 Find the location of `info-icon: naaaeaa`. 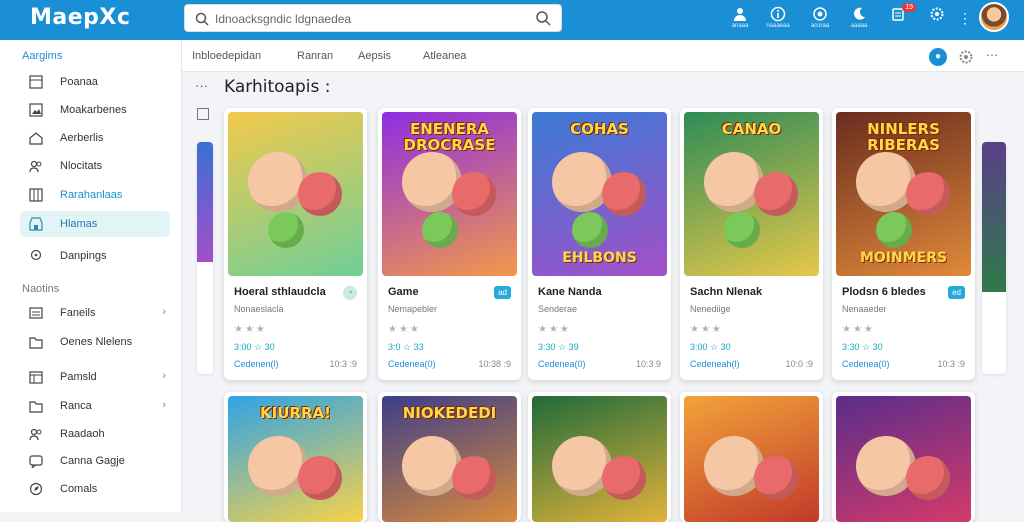

info-icon: naaaeaa is located at coordinates (778, 20).